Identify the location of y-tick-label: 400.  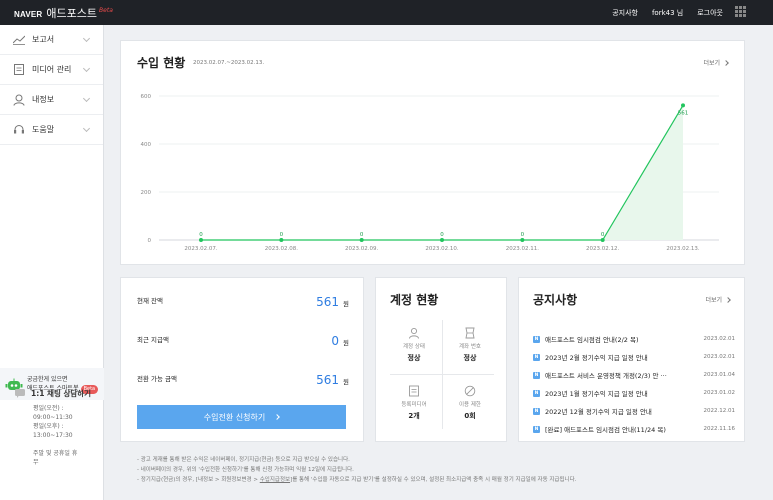
(146, 145).